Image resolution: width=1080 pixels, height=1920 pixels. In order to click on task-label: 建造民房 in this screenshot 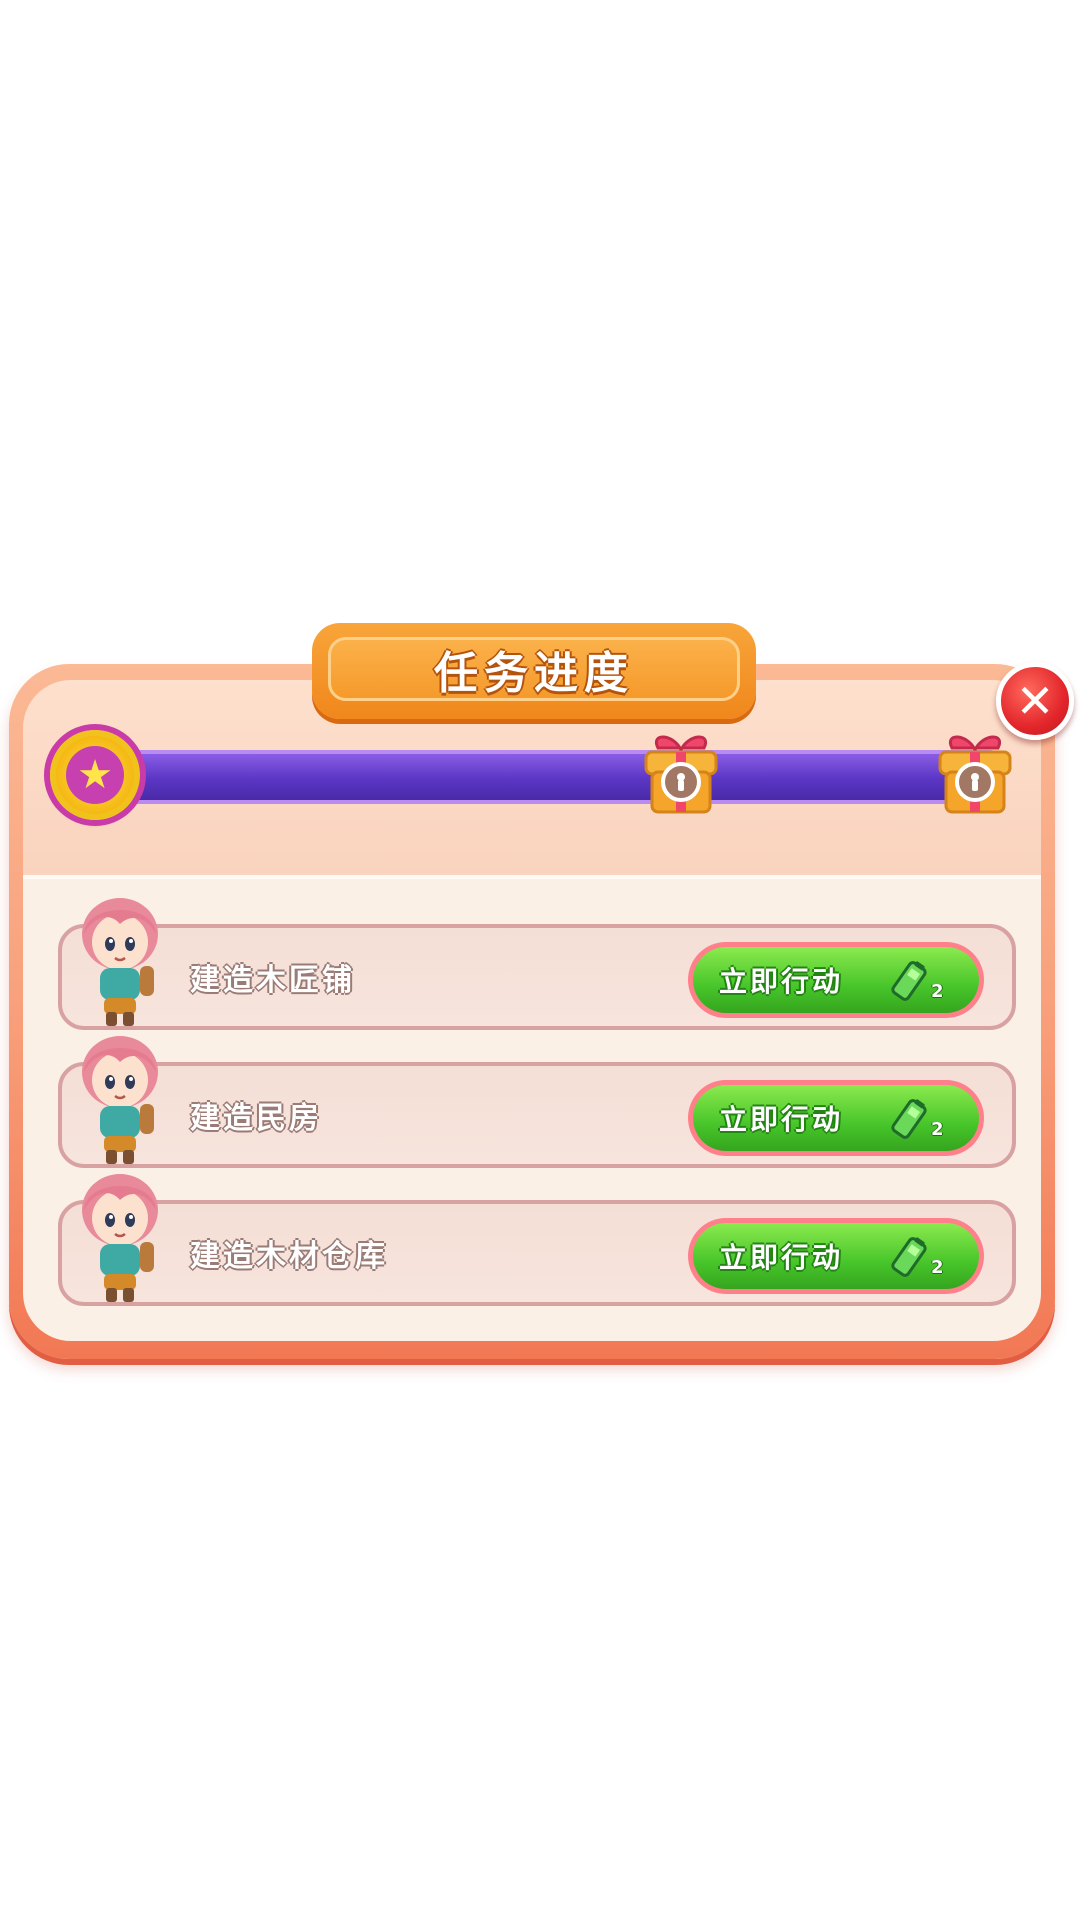, I will do `click(256, 1118)`.